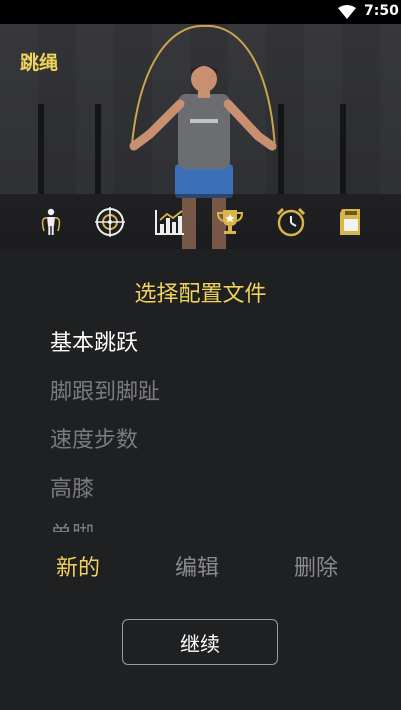 The image size is (401, 710). I want to click on wifi-icon, so click(347, 12).